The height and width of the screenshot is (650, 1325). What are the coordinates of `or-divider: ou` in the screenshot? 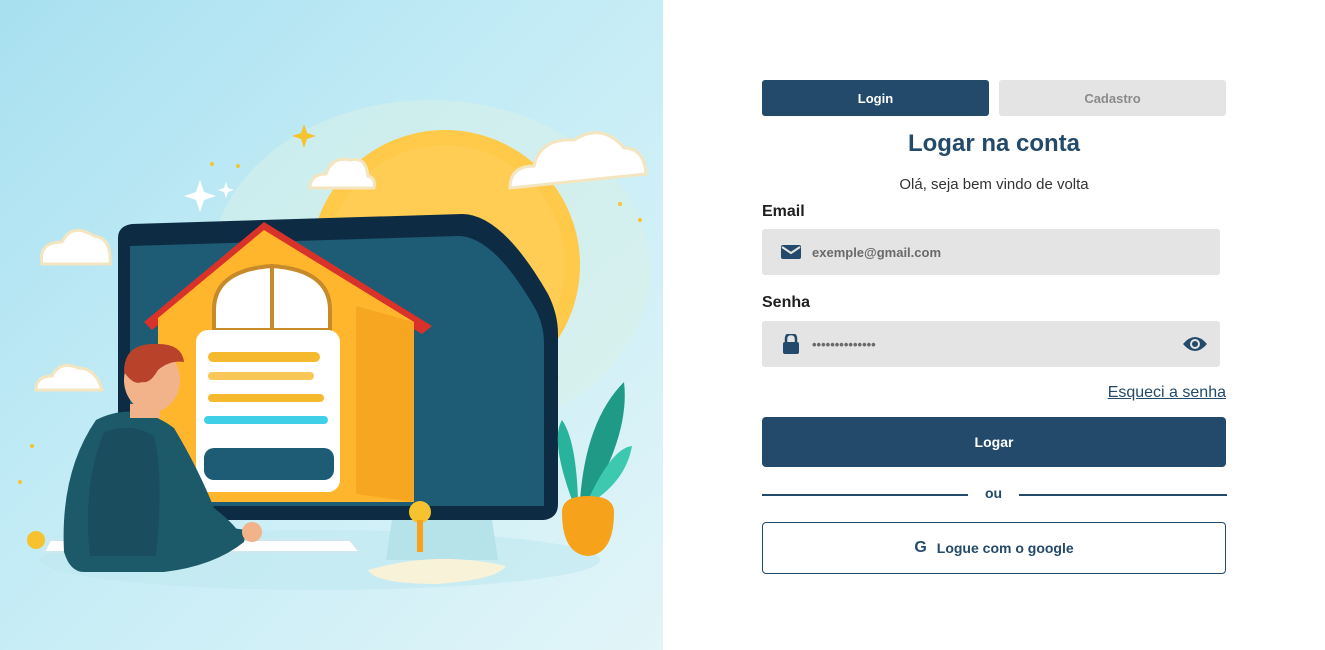 It's located at (994, 495).